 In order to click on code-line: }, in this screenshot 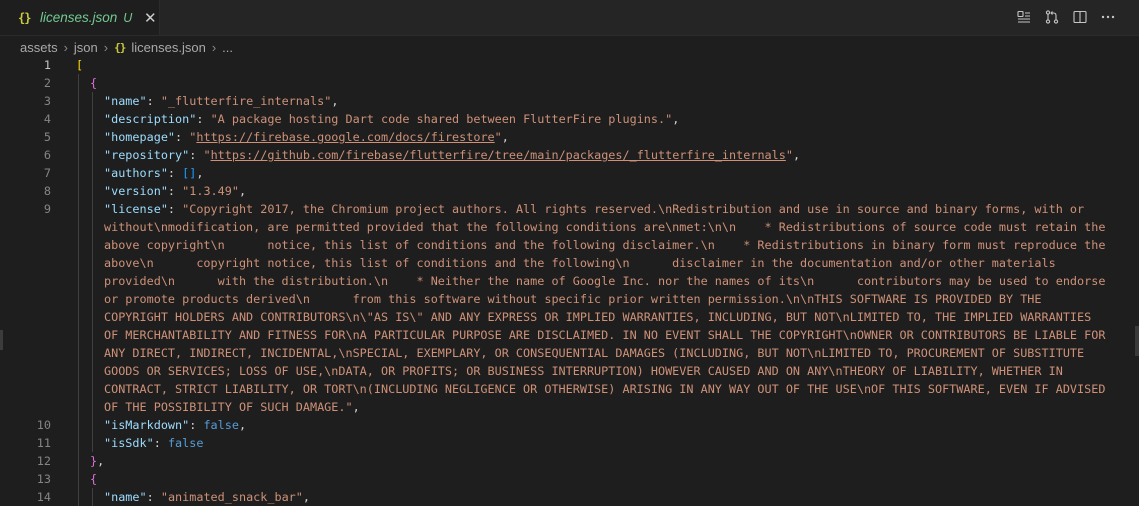, I will do `click(97, 461)`.